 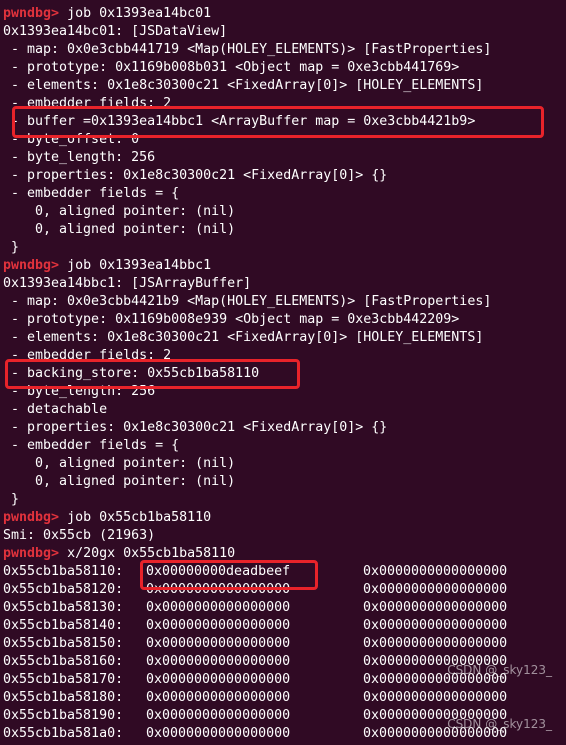 I want to click on memory-address: 0x55cb1ba58190:, so click(x=63, y=715).